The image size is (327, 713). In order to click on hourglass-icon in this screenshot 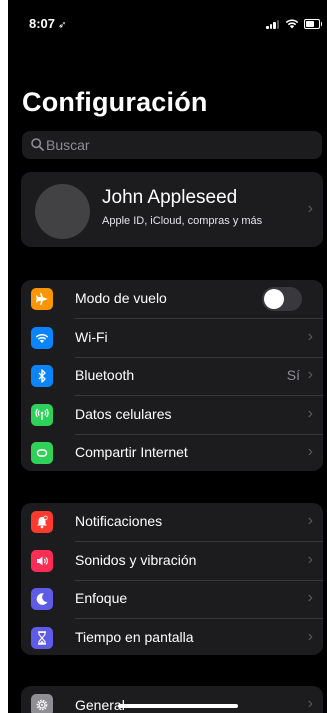, I will do `click(42, 637)`.